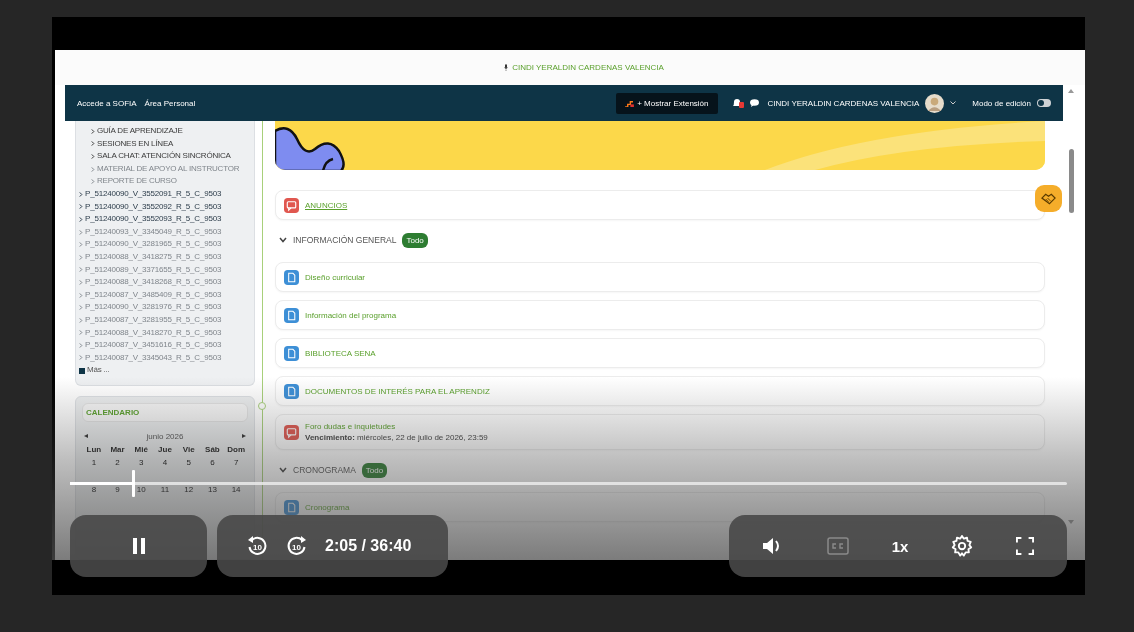  I want to click on calendar-day: 14, so click(236, 489).